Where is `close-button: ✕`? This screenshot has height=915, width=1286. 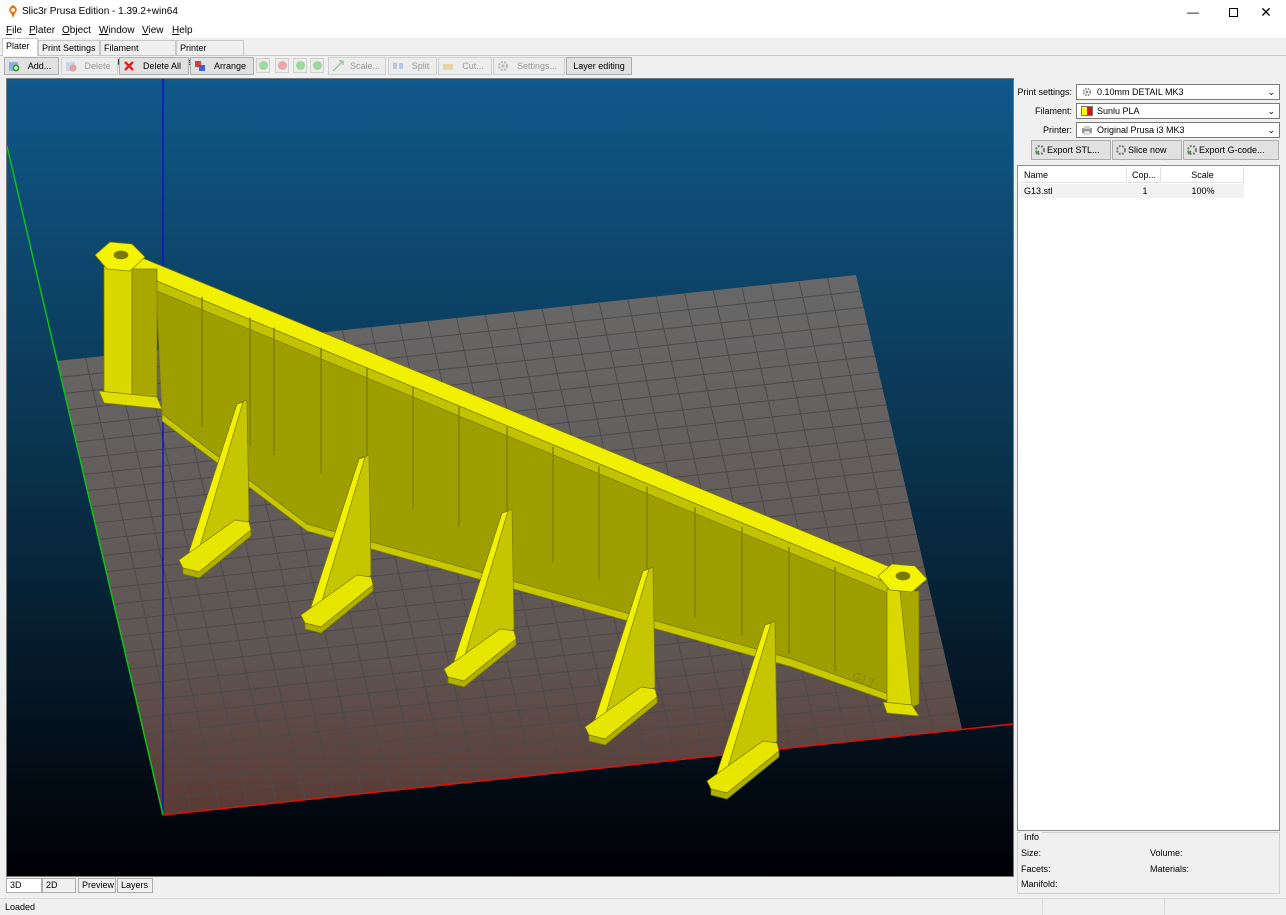 close-button: ✕ is located at coordinates (1264, 12).